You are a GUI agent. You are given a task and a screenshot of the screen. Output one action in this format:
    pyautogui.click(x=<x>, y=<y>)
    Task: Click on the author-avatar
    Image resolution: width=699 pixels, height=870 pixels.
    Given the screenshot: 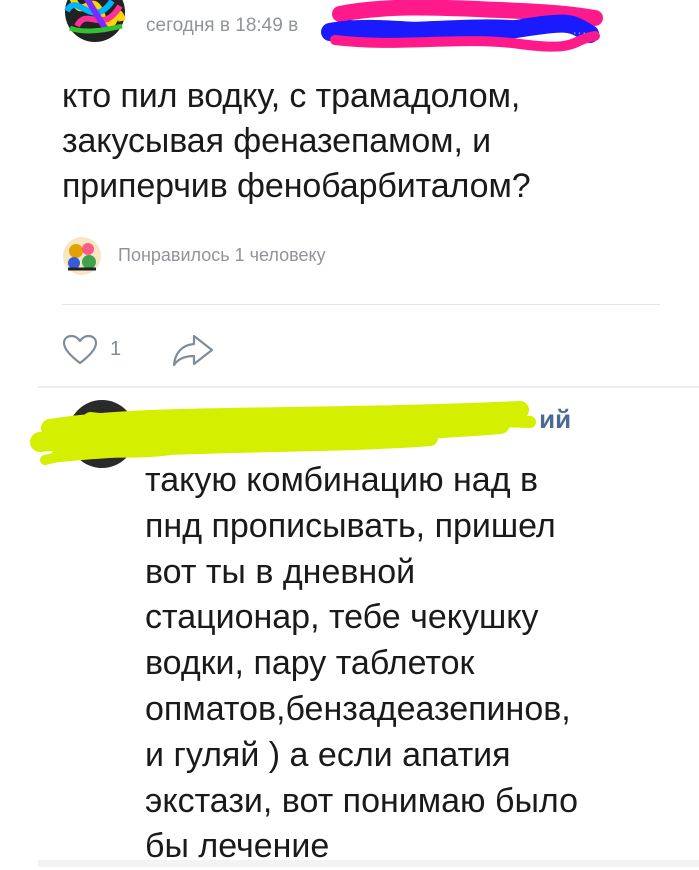 What is the action you would take?
    pyautogui.click(x=95, y=23)
    